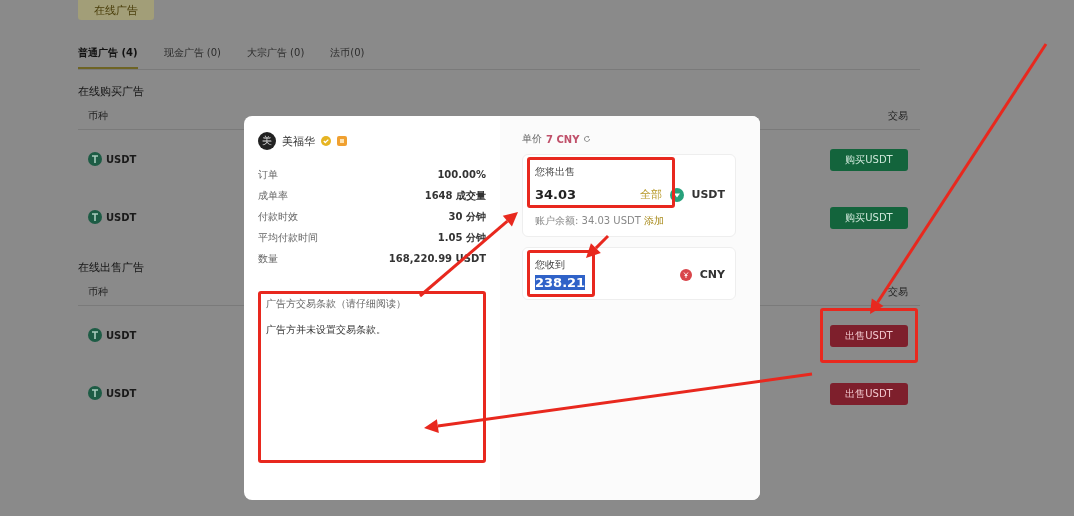 The image size is (1074, 516). What do you see at coordinates (326, 141) in the screenshot?
I see `verified-icon` at bounding box center [326, 141].